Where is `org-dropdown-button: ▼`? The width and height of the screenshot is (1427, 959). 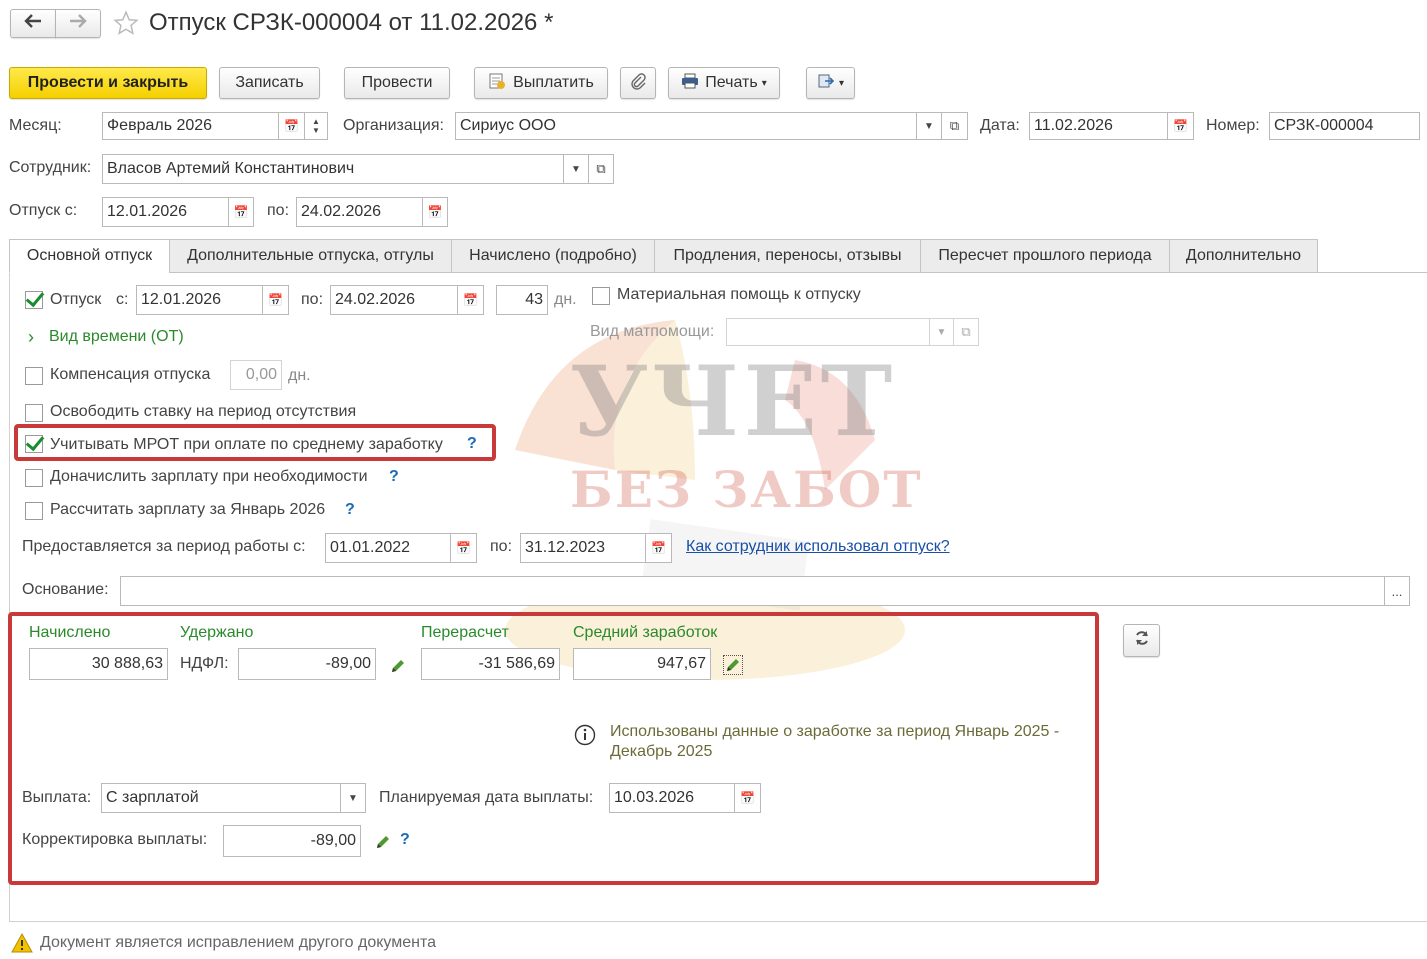
org-dropdown-button: ▼ is located at coordinates (929, 126).